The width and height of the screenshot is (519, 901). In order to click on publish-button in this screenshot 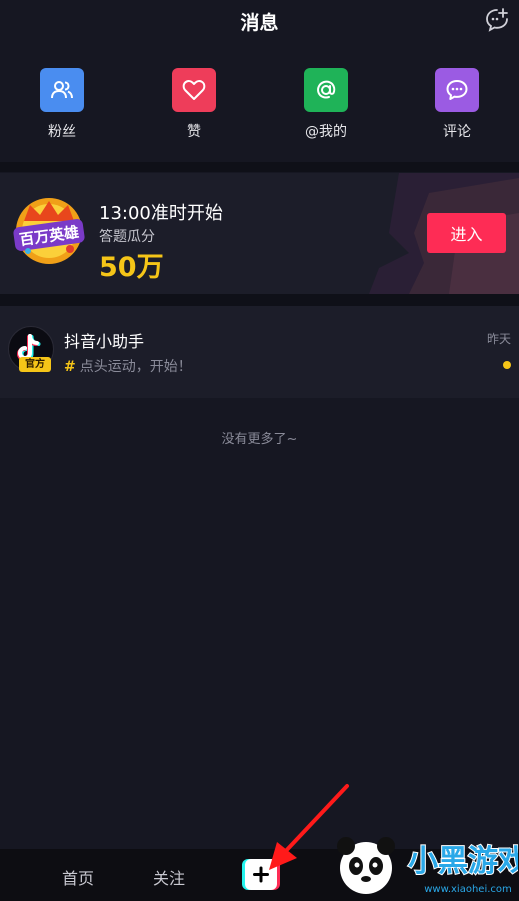, I will do `click(261, 874)`.